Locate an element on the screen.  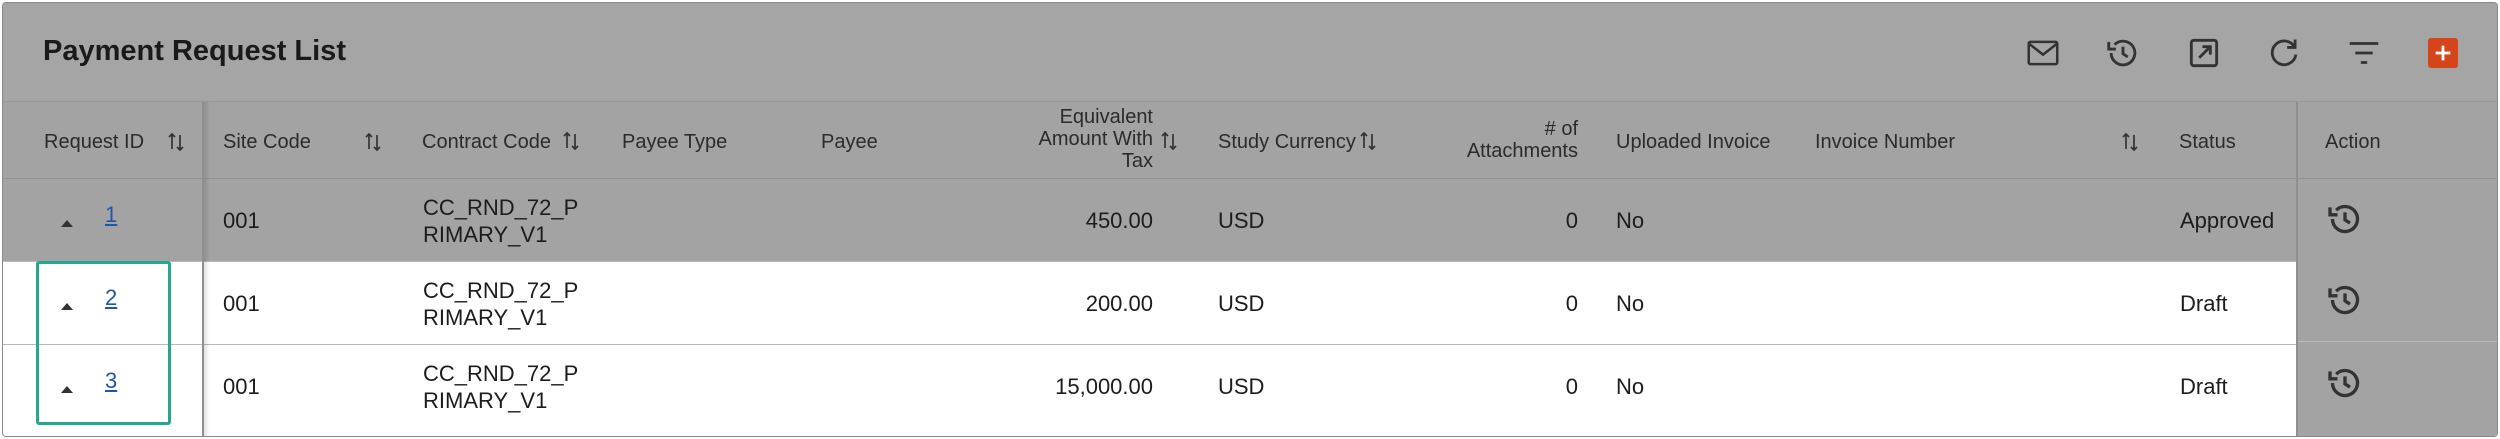
col-header-line: Attachments is located at coordinates (1522, 151).